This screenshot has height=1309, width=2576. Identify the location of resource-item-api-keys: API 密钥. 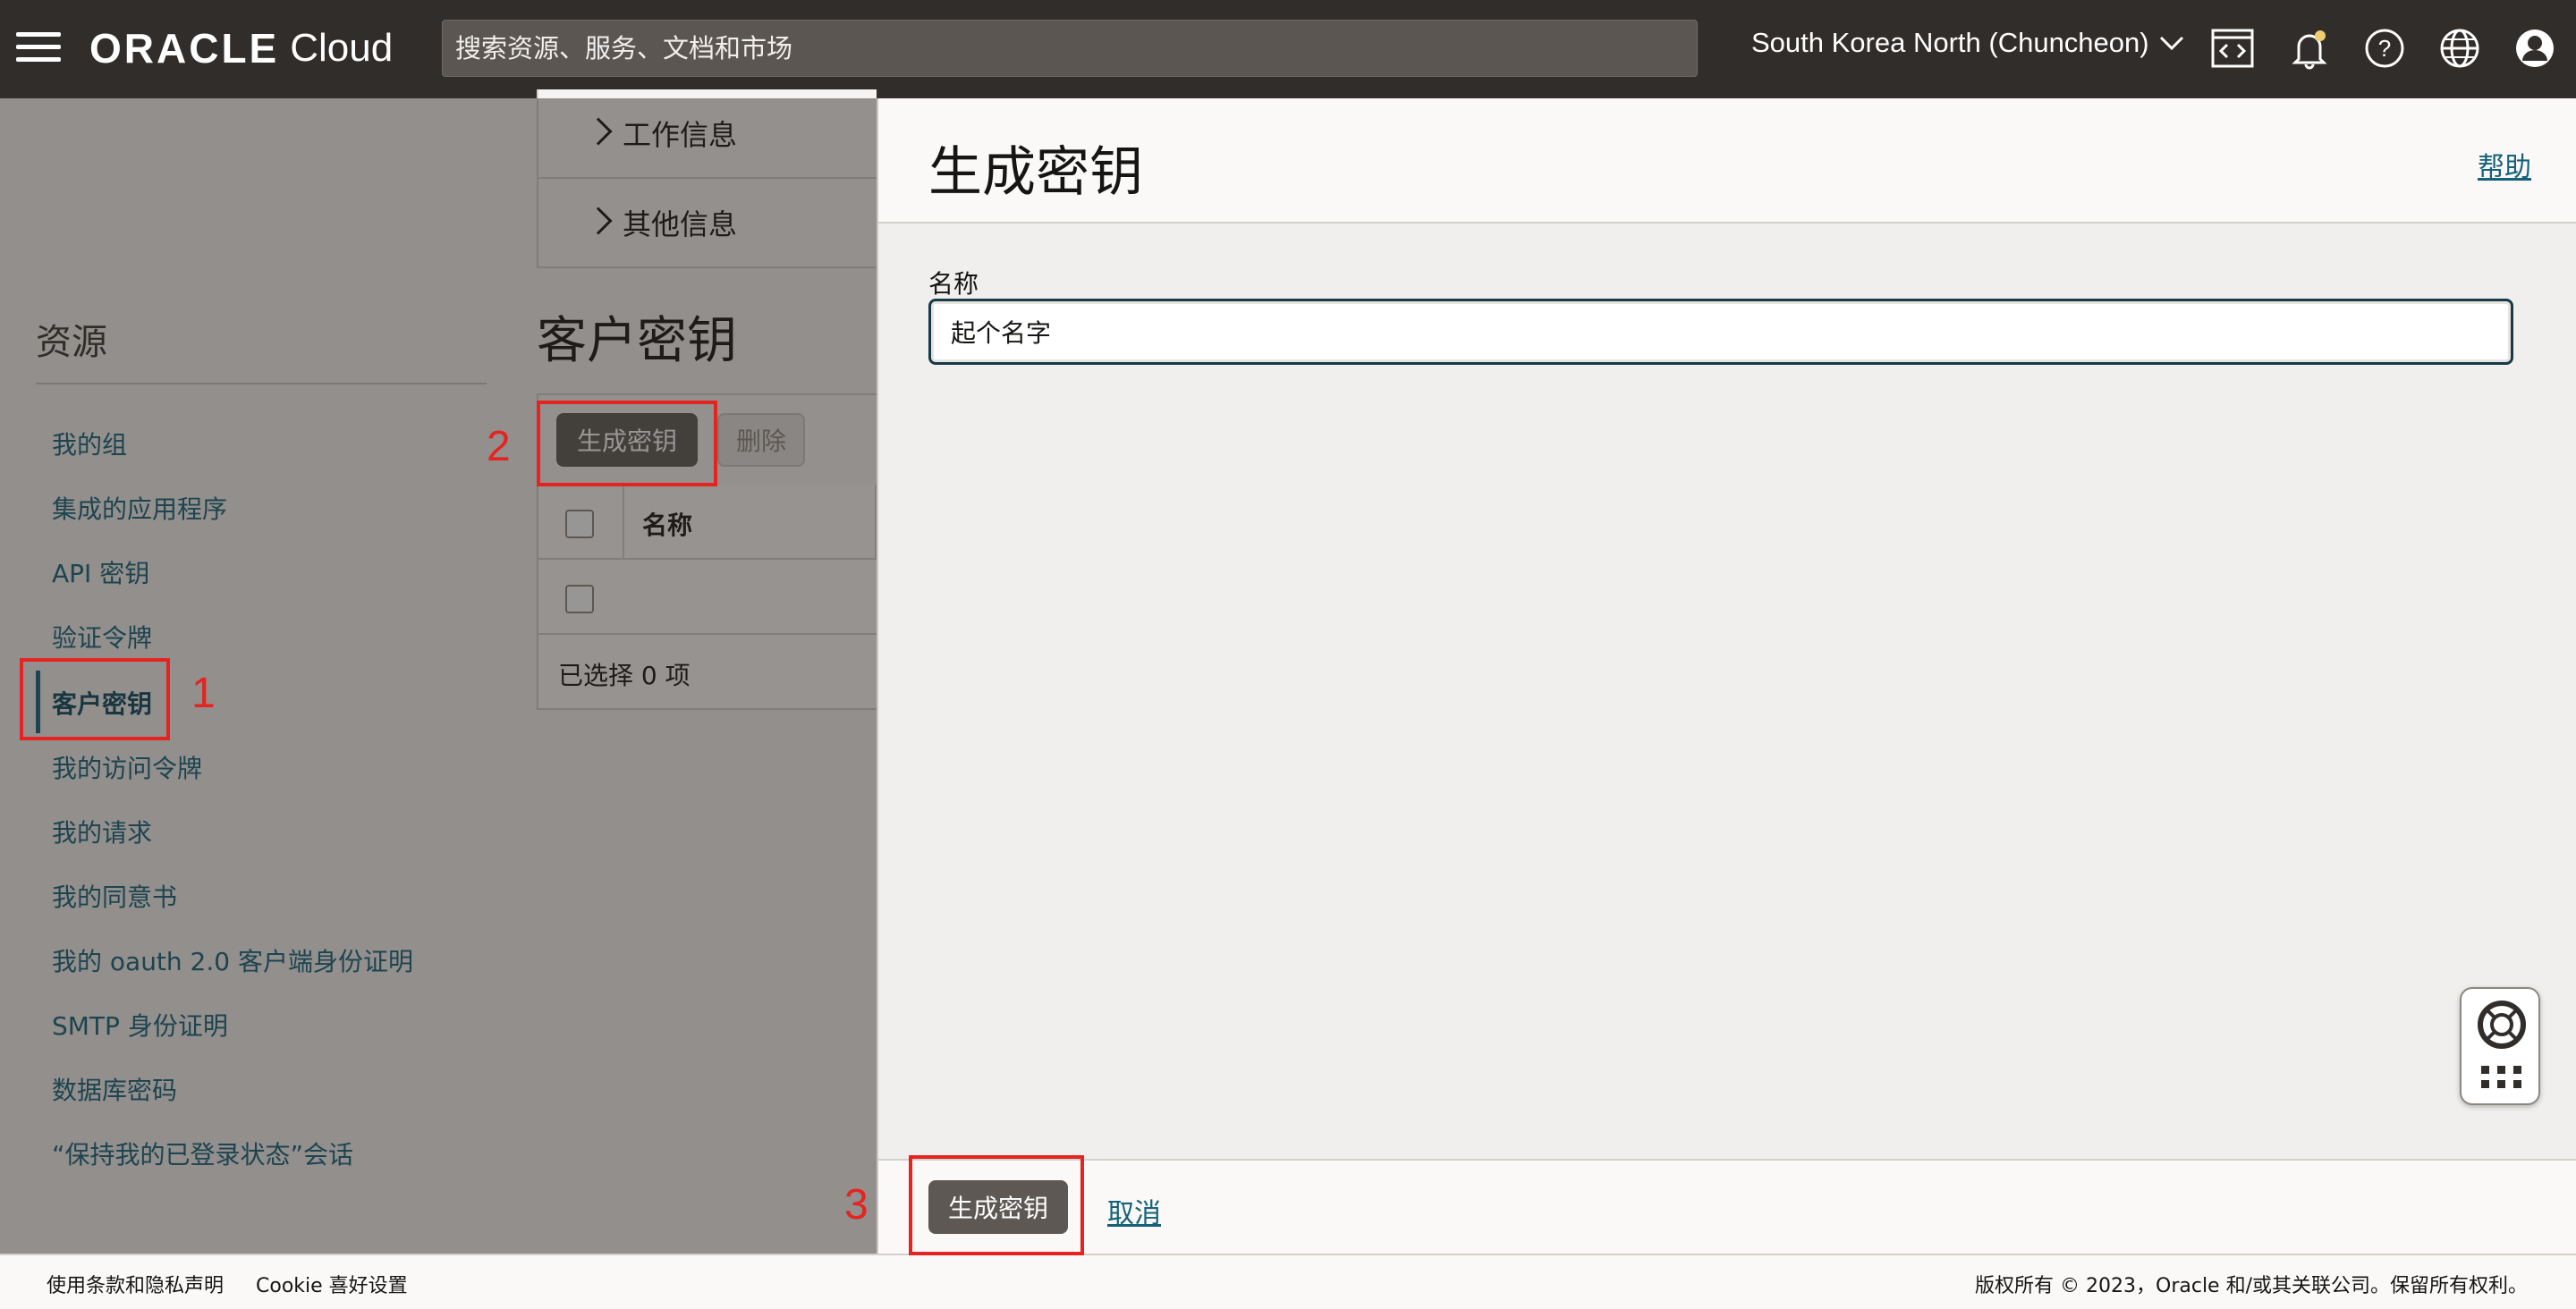
(100, 572).